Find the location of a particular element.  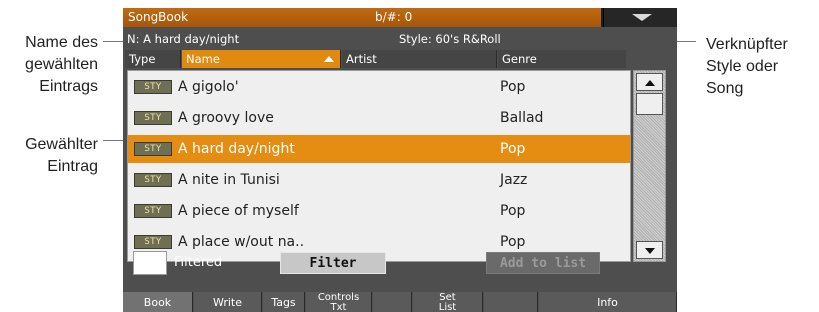

tab-book: Book is located at coordinates (158, 302).